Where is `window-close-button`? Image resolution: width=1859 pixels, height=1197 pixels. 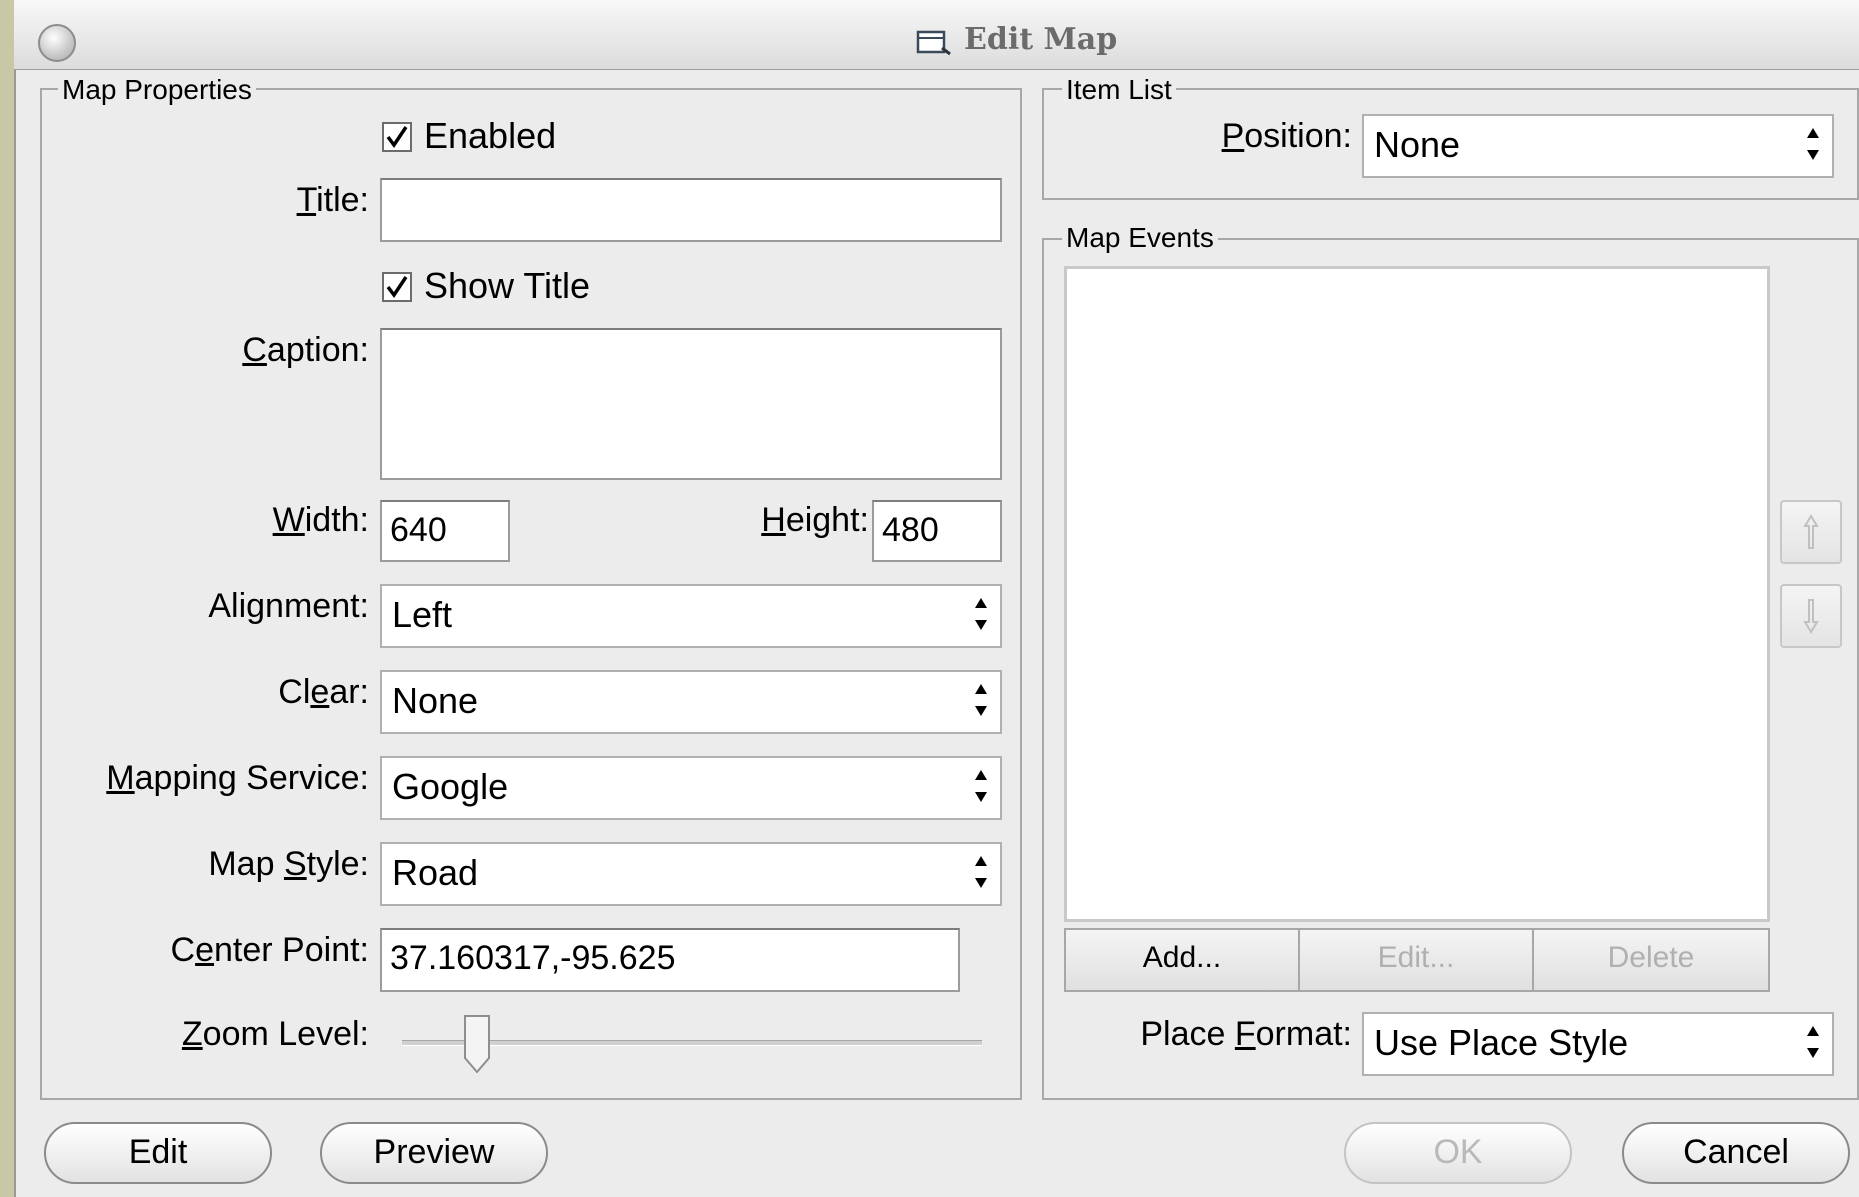
window-close-button is located at coordinates (57, 43).